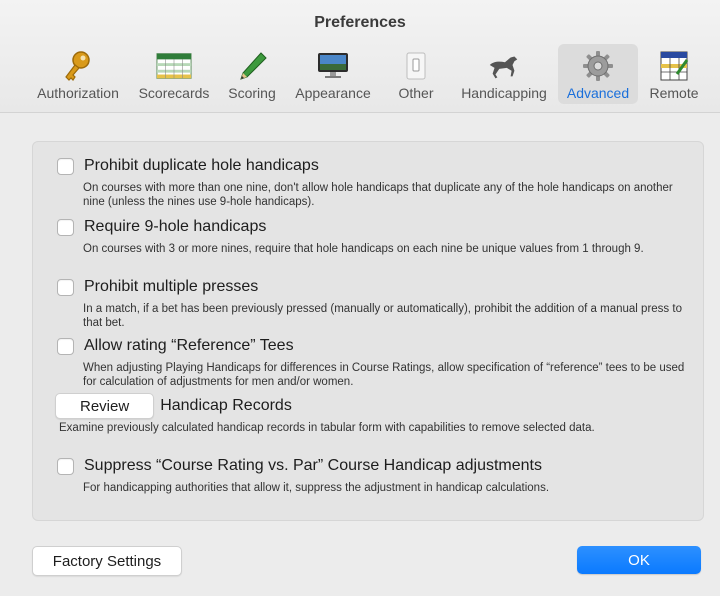  I want to click on scorepad-icon, so click(674, 66).